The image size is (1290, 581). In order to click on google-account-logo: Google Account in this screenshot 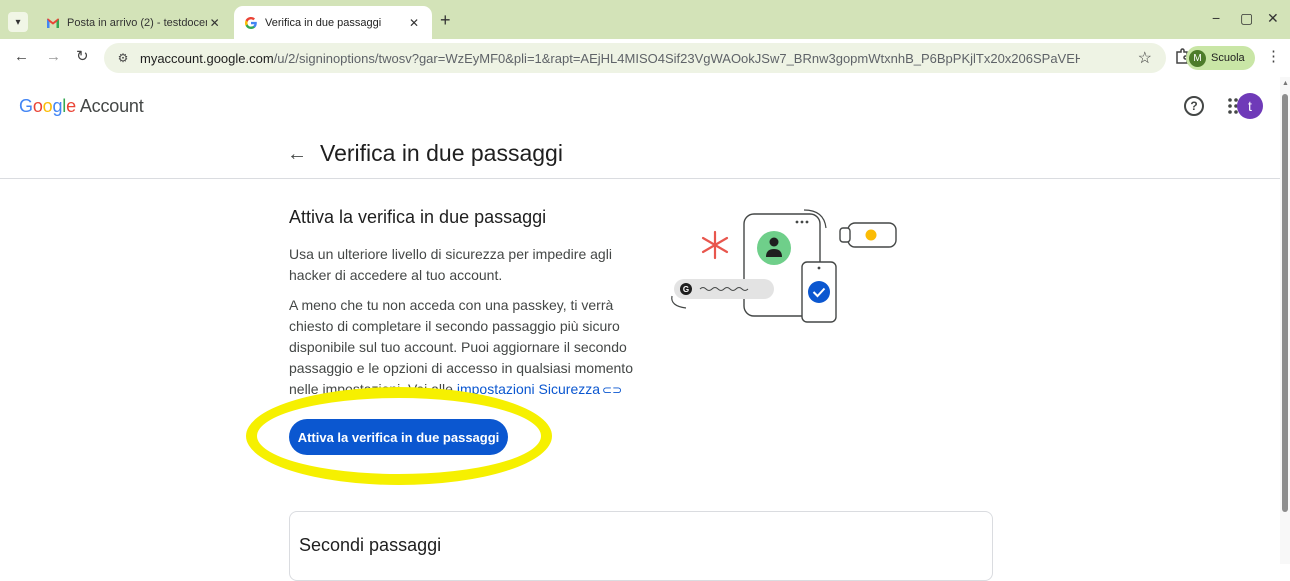, I will do `click(81, 106)`.